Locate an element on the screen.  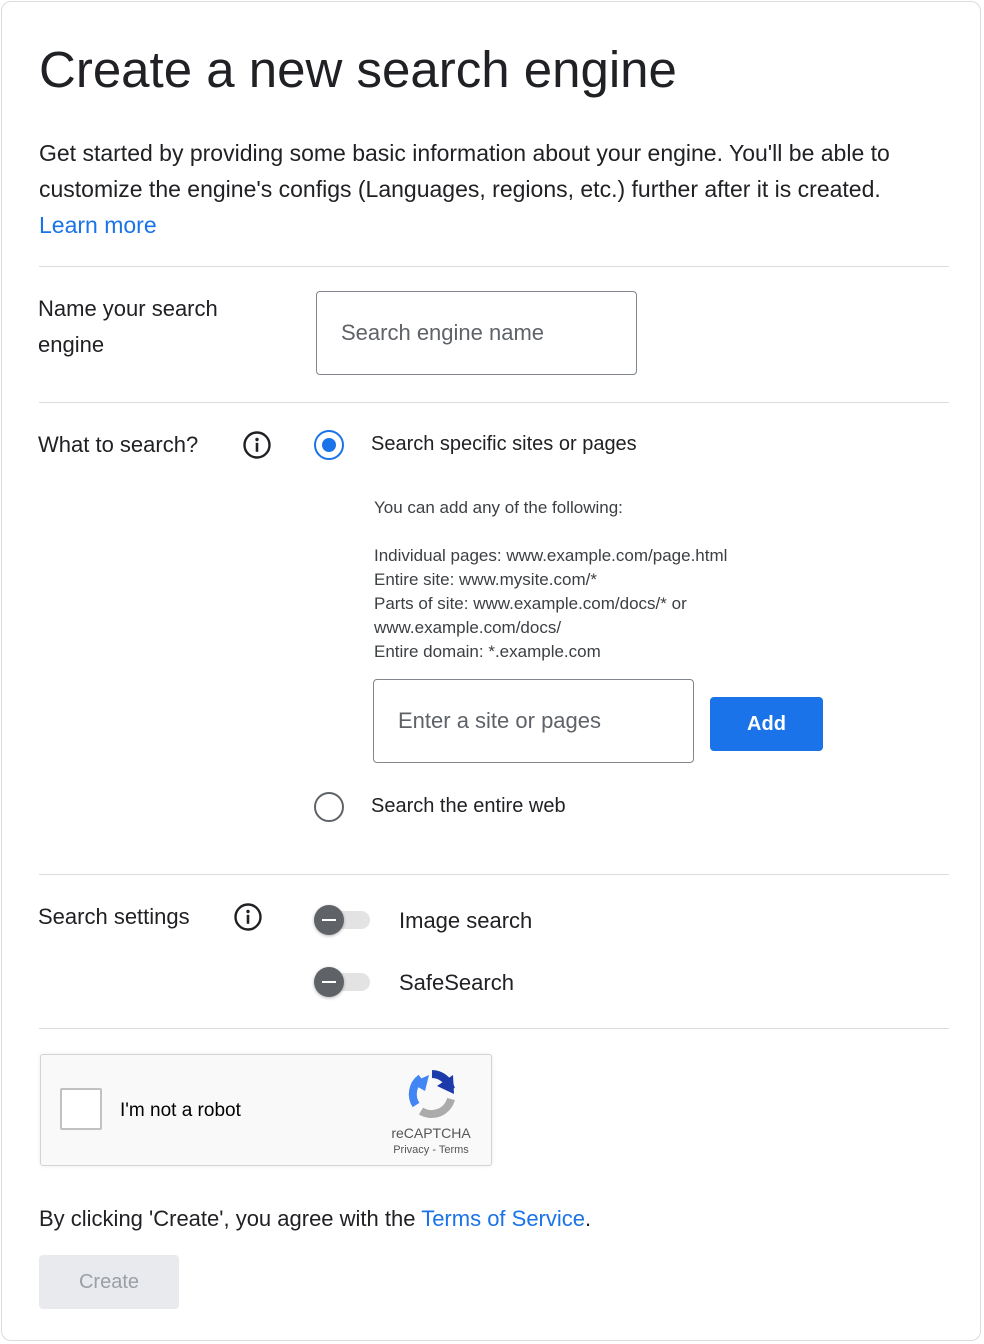
recaptcha-label: I'm not a robot is located at coordinates (180, 1110).